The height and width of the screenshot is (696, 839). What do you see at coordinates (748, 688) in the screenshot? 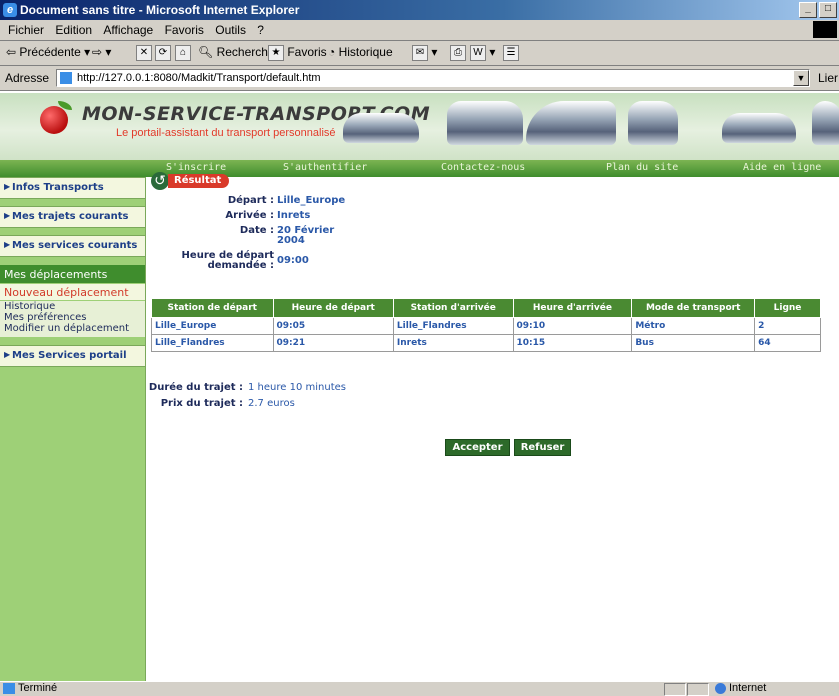
I see `security-zone-label: Internet` at bounding box center [748, 688].